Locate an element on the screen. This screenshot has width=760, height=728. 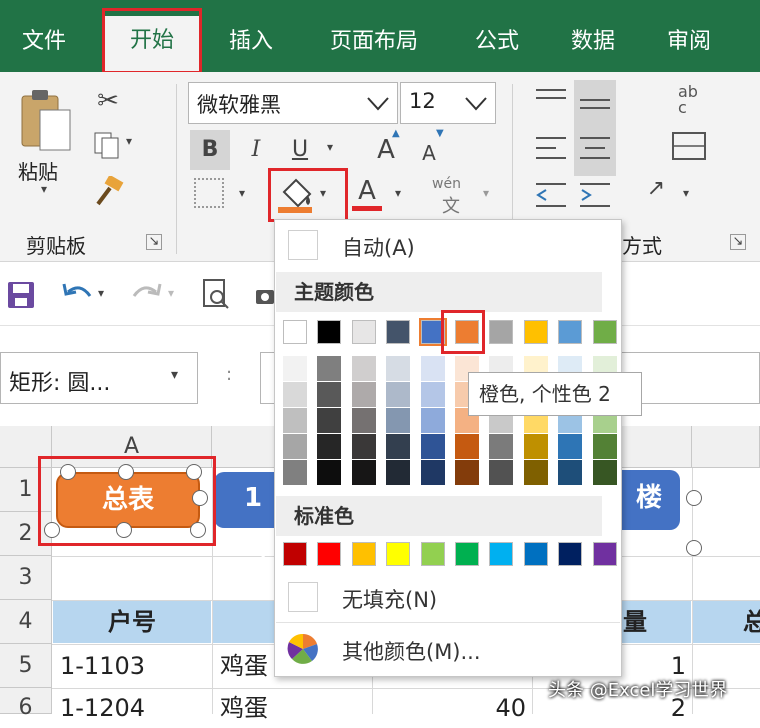
phonetic-button: wén 文 is located at coordinates (451, 196).